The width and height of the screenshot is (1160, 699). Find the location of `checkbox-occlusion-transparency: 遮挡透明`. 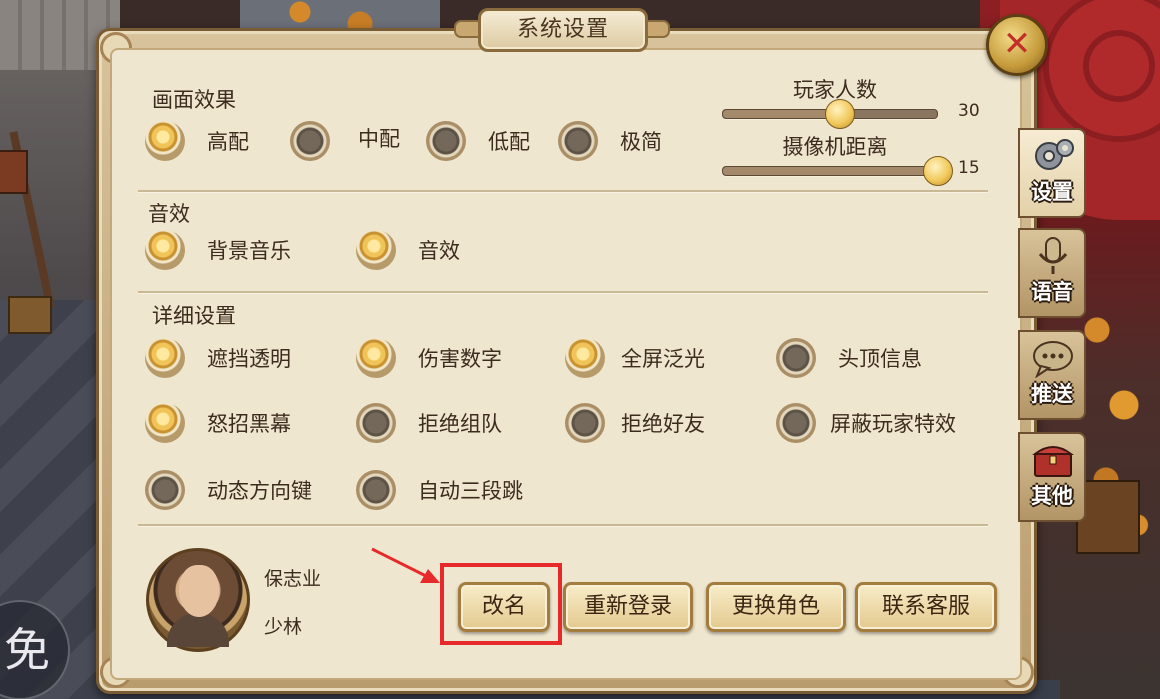

checkbox-occlusion-transparency: 遮挡透明 is located at coordinates (218, 358).